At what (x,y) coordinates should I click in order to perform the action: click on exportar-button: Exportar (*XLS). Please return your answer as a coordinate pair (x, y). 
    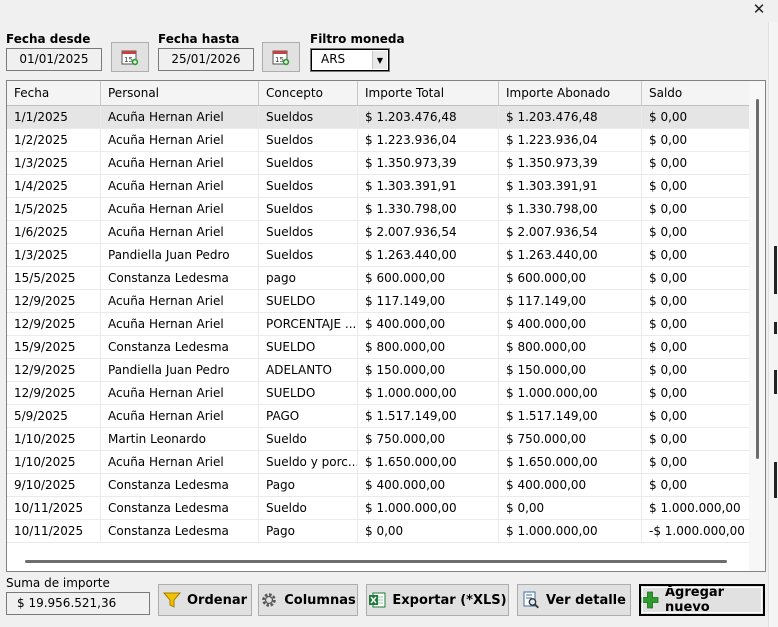
    Looking at the image, I should click on (437, 600).